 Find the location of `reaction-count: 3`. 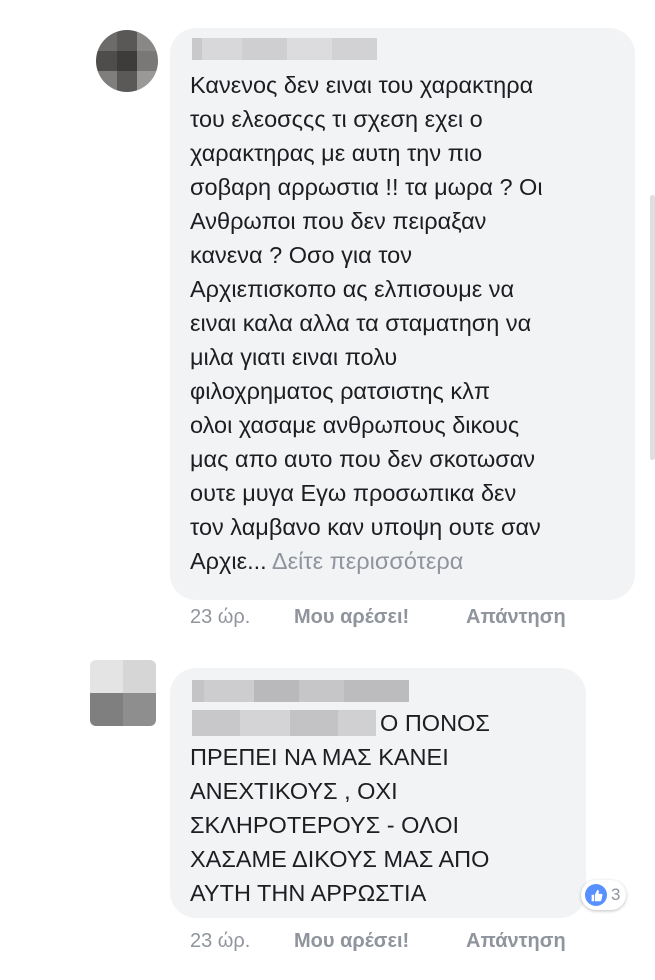

reaction-count: 3 is located at coordinates (616, 894).